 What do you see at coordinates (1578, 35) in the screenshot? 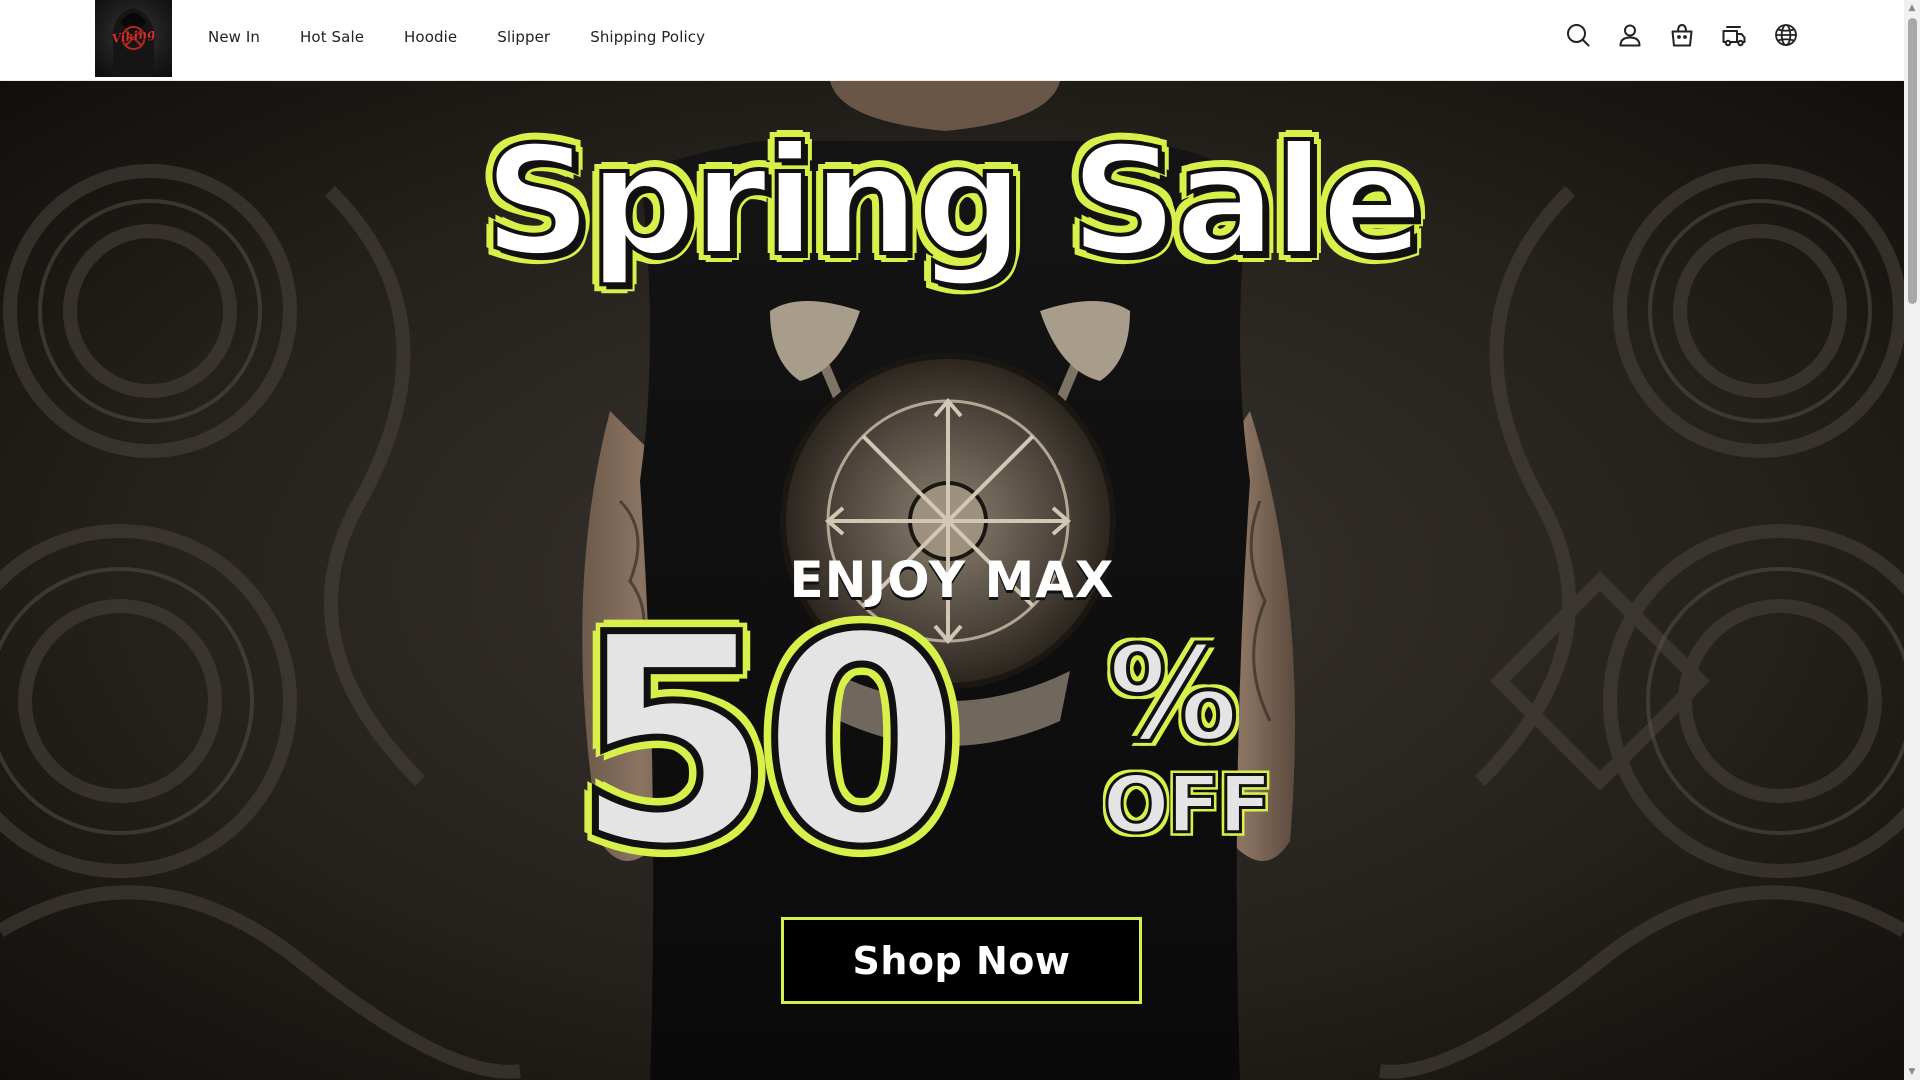
I see `search-icon` at bounding box center [1578, 35].